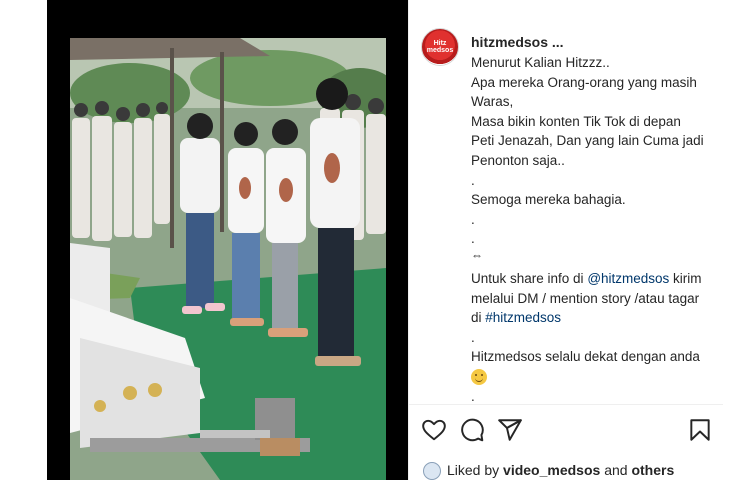  I want to click on likes-middle: and, so click(616, 470).